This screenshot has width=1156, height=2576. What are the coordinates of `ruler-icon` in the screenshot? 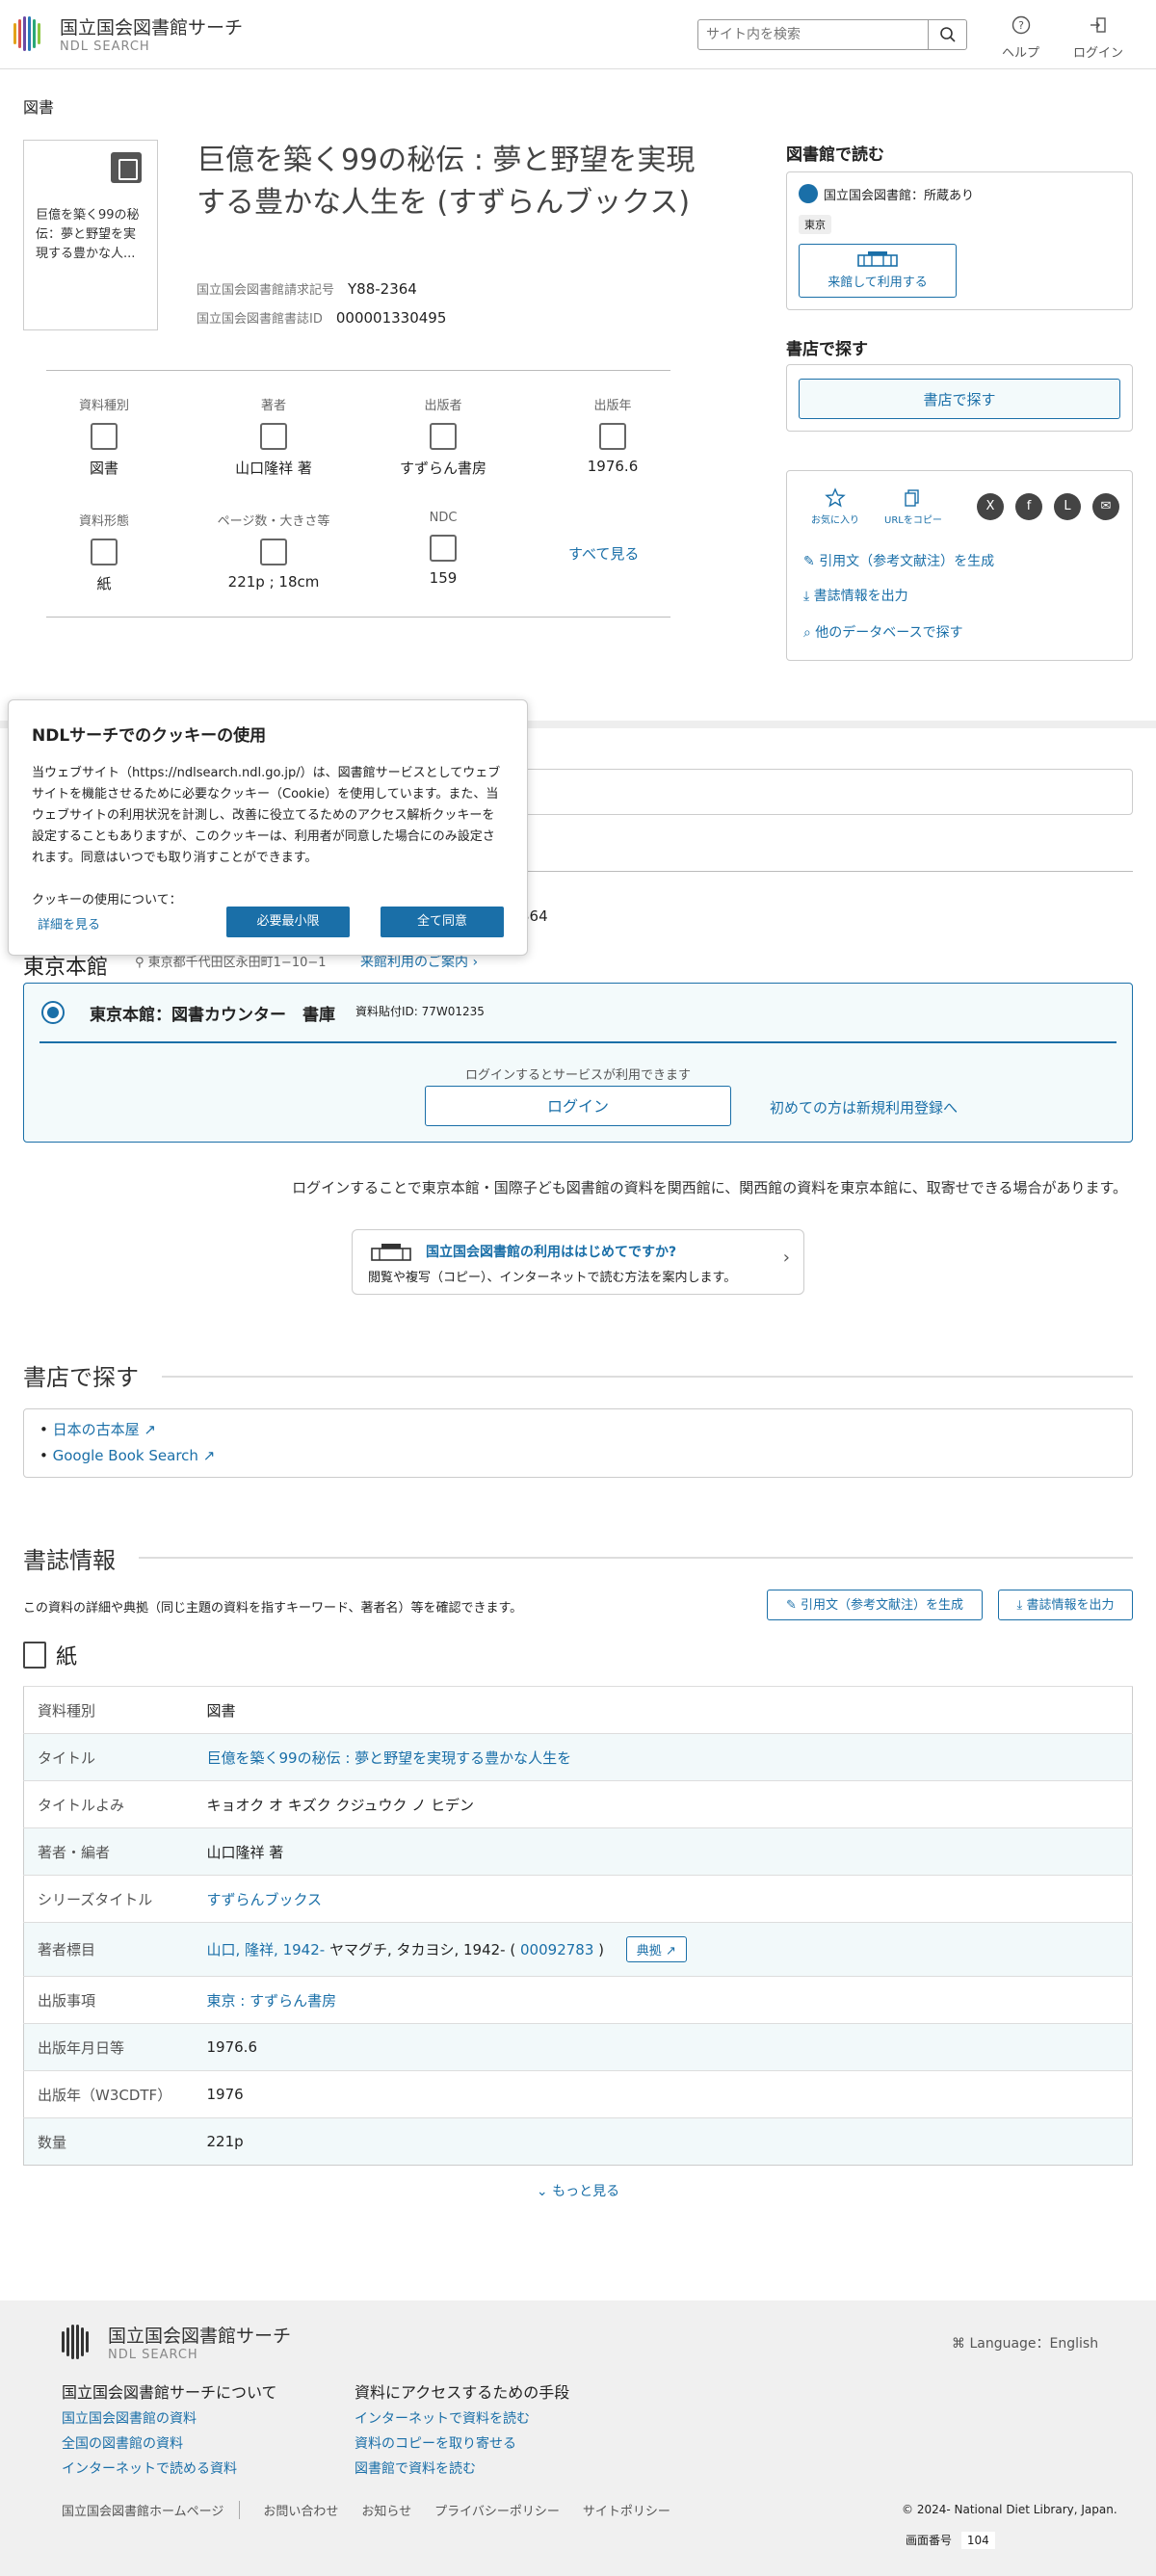 It's located at (273, 552).